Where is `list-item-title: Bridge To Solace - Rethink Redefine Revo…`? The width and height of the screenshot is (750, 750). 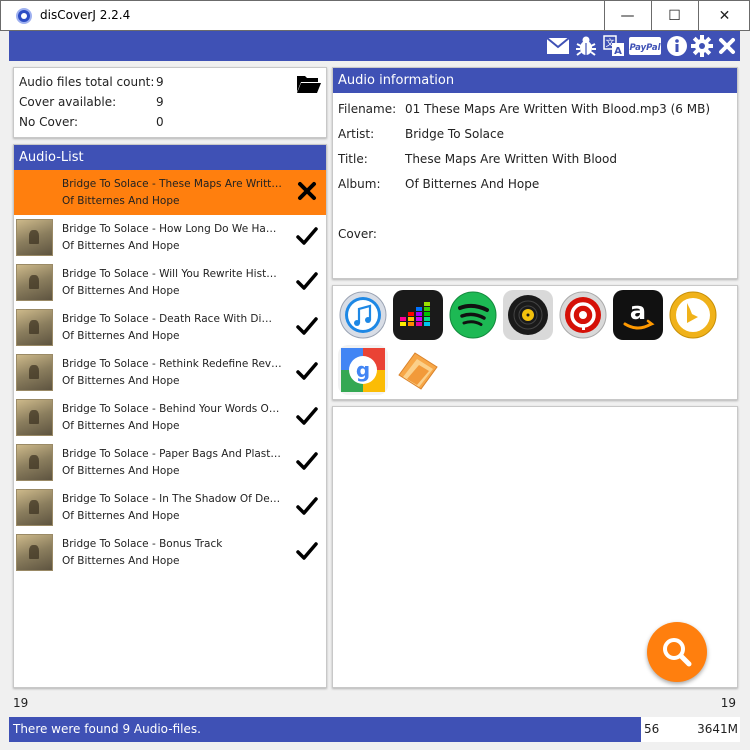
list-item-title: Bridge To Solace - Rethink Redefine Revo… is located at coordinates (172, 364).